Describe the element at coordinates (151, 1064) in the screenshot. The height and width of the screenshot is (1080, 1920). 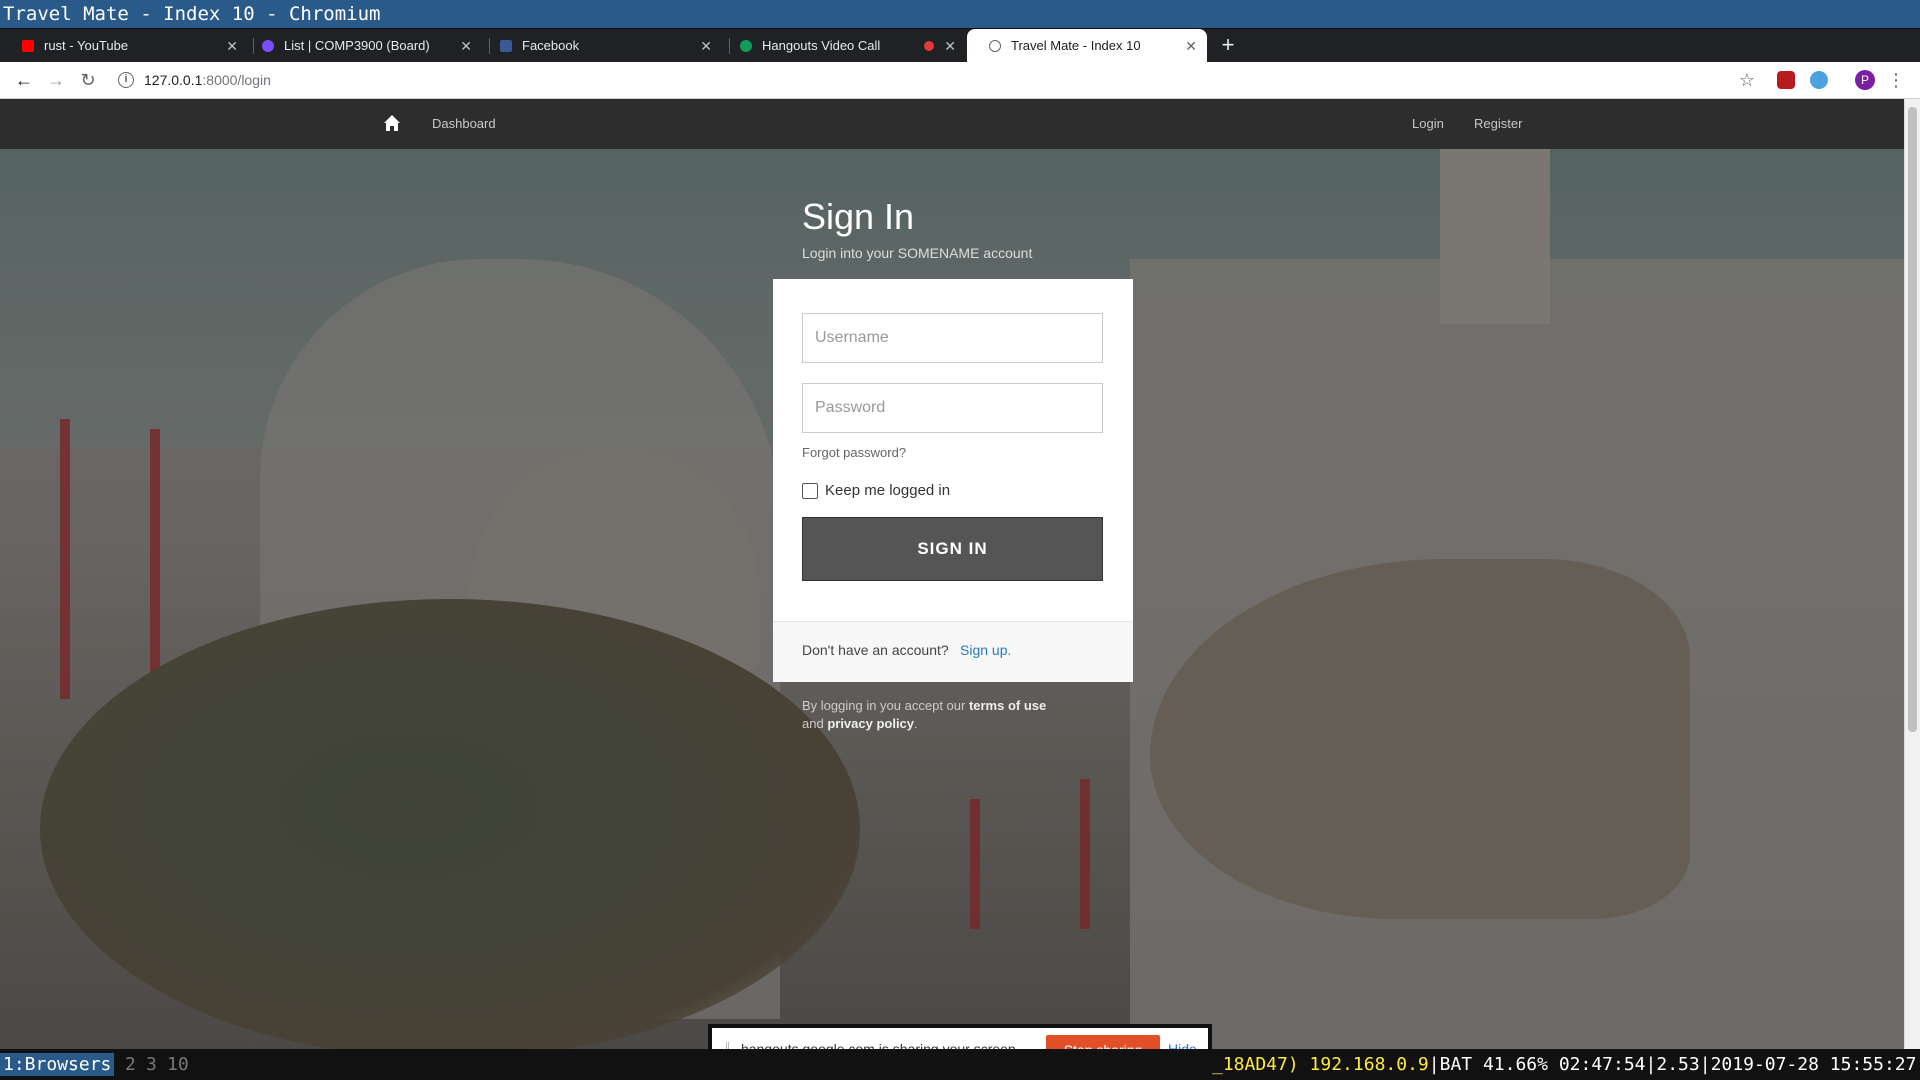
I see `workspace-3: 3` at that location.